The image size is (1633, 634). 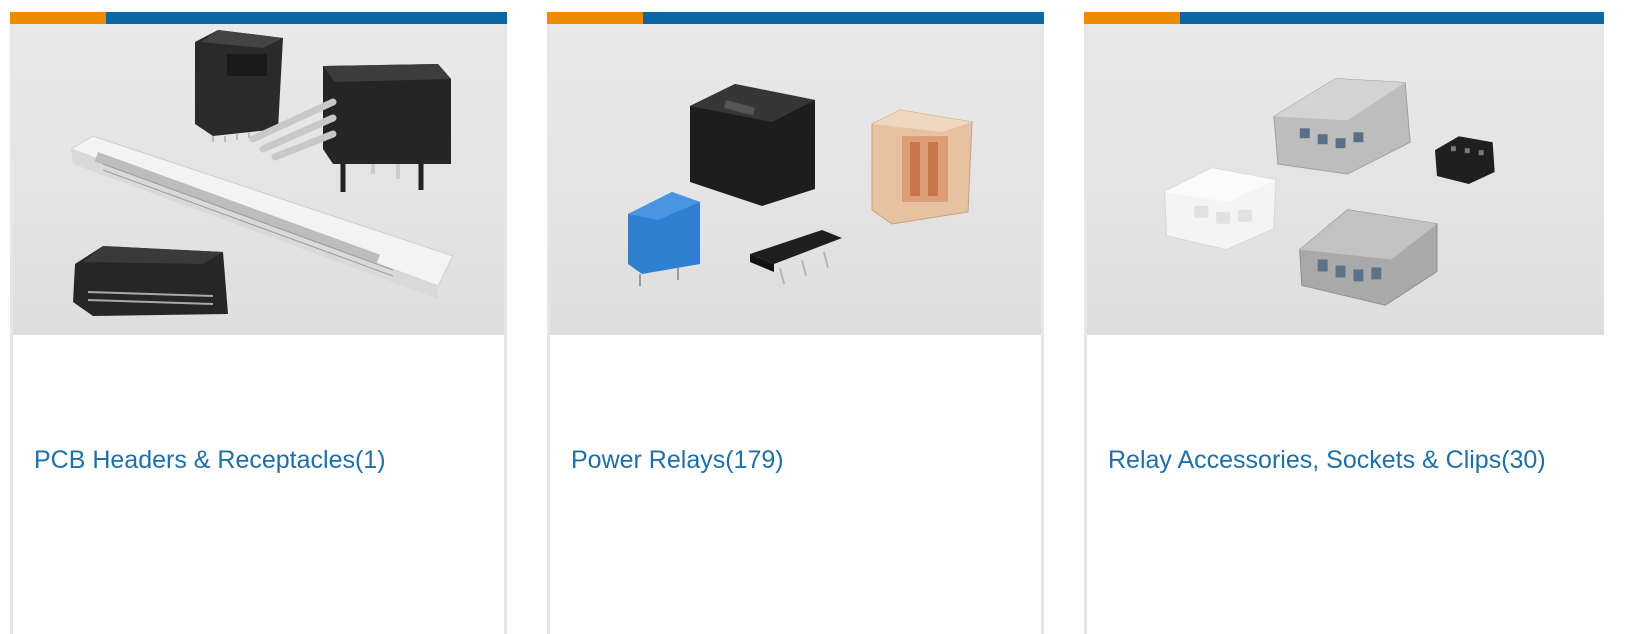 What do you see at coordinates (210, 460) in the screenshot?
I see `category-title-link: PCB Headers & Receptacles(1)` at bounding box center [210, 460].